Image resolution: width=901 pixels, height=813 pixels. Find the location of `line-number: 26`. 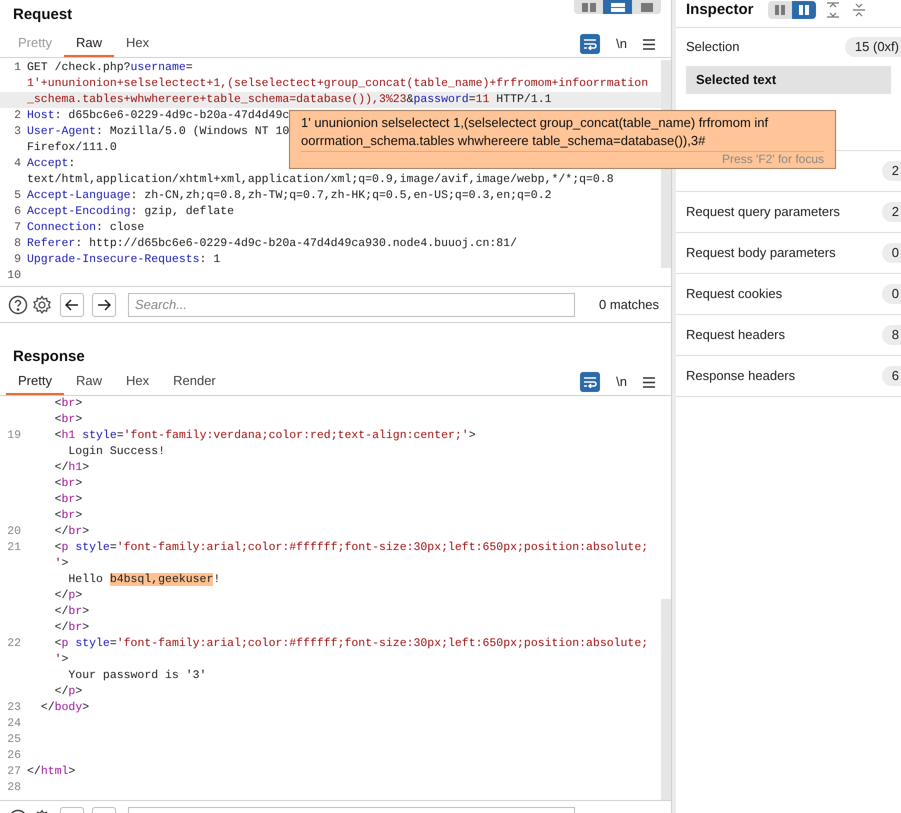

line-number: 26 is located at coordinates (14, 755).